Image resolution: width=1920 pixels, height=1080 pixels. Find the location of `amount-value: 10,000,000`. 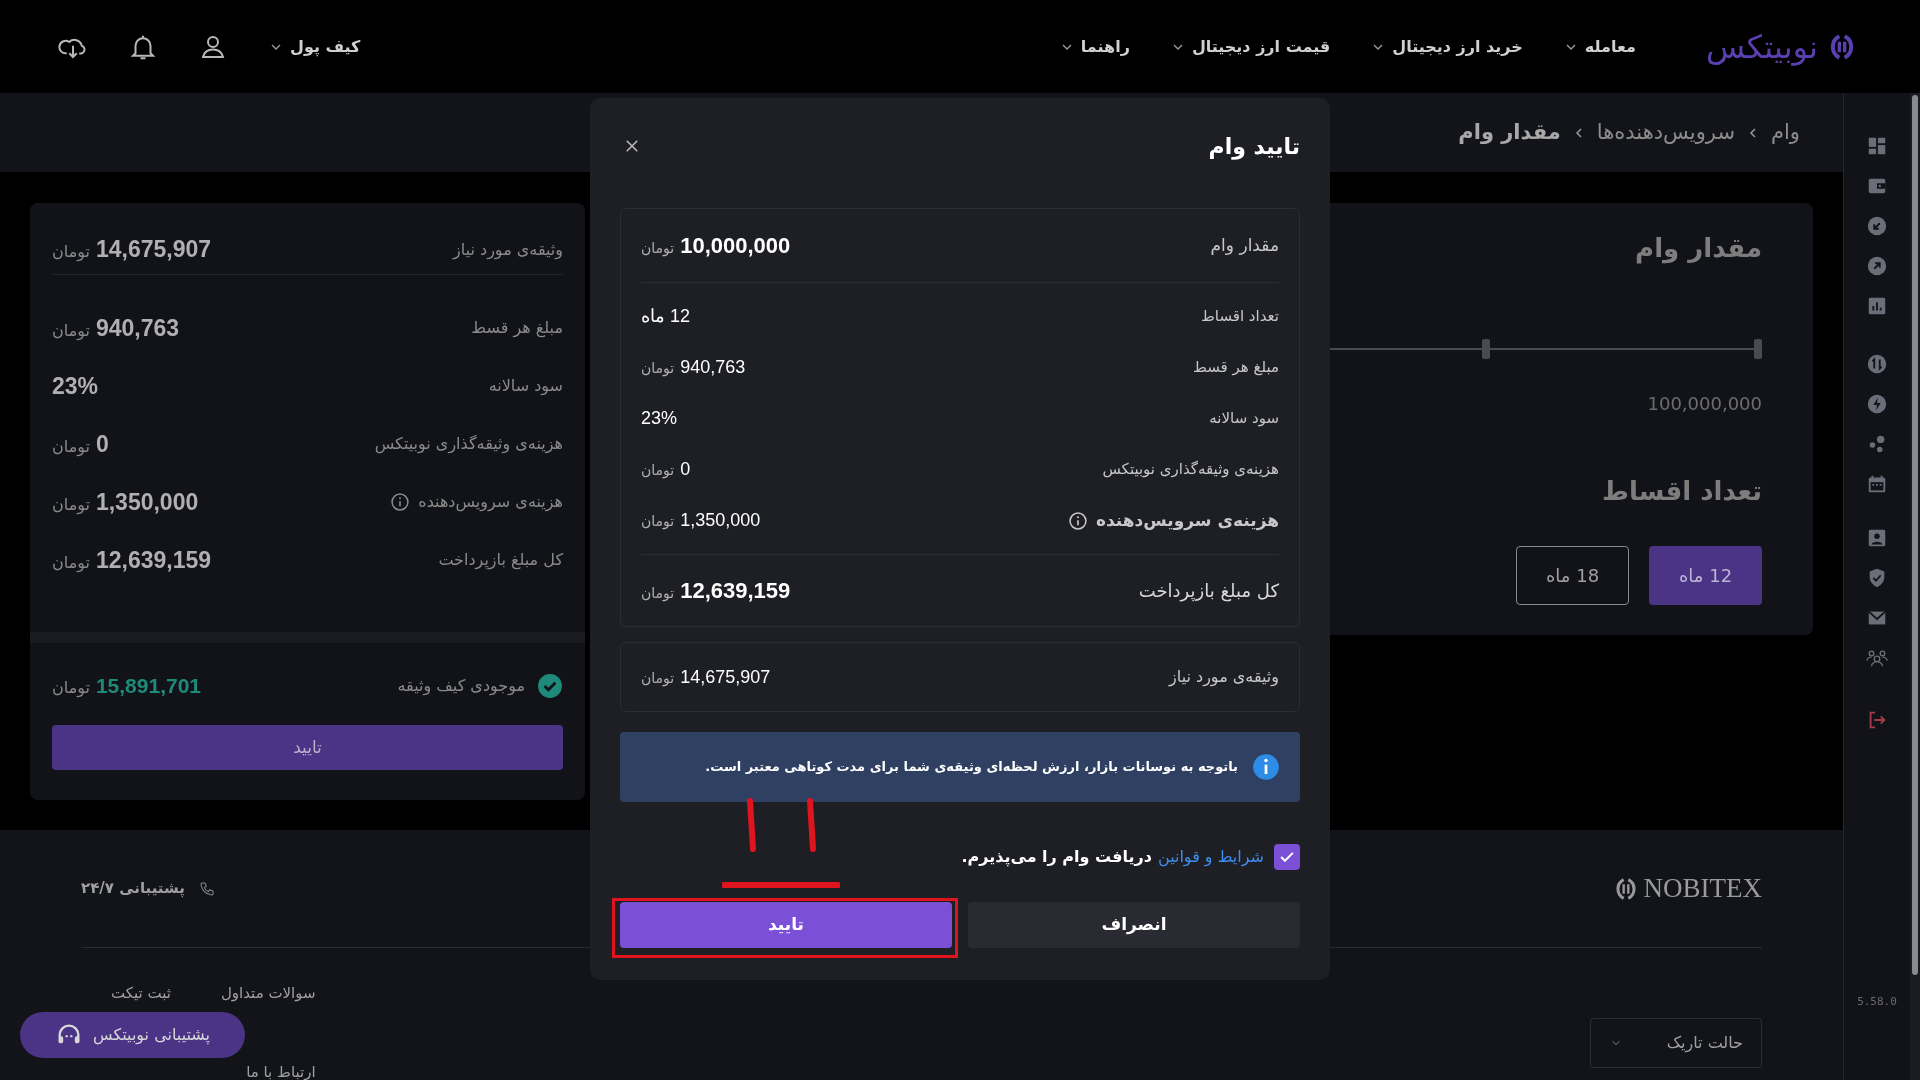

amount-value: 10,000,000 is located at coordinates (735, 246).